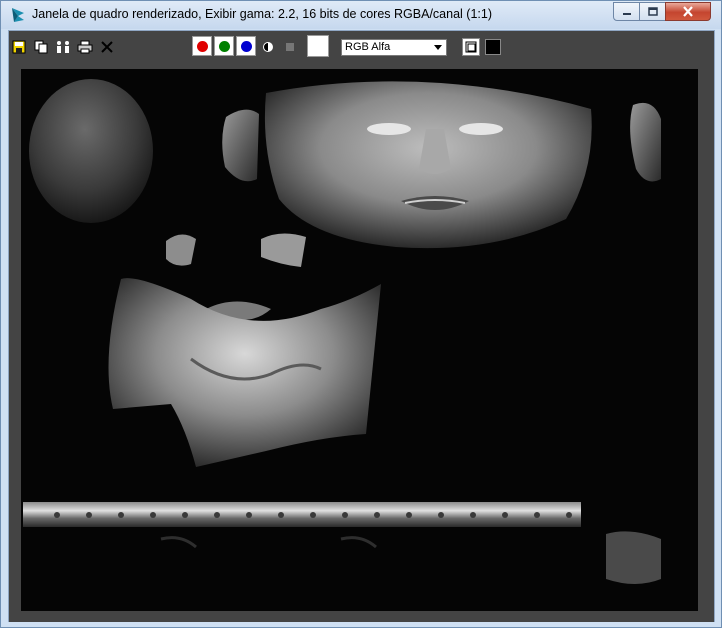 This screenshot has height=628, width=722. I want to click on alpha-channel-toggle, so click(290, 47).